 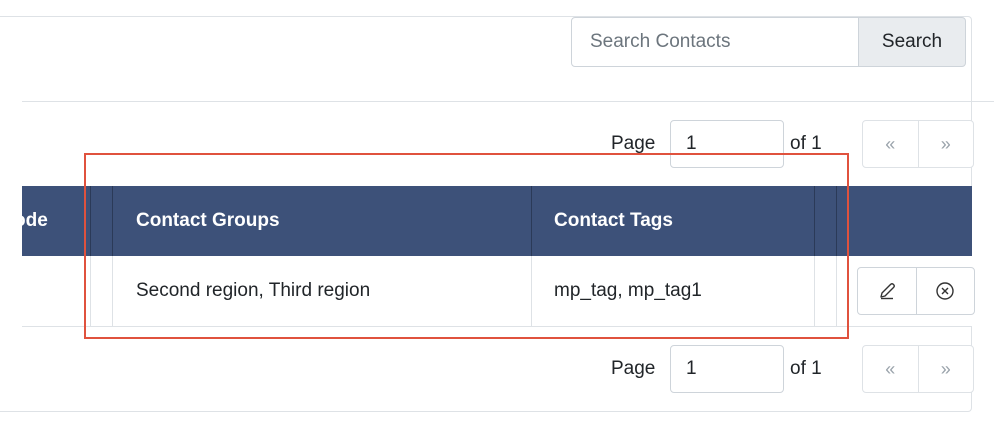 I want to click on column-header-contact-groups: Contact Groups, so click(x=208, y=221).